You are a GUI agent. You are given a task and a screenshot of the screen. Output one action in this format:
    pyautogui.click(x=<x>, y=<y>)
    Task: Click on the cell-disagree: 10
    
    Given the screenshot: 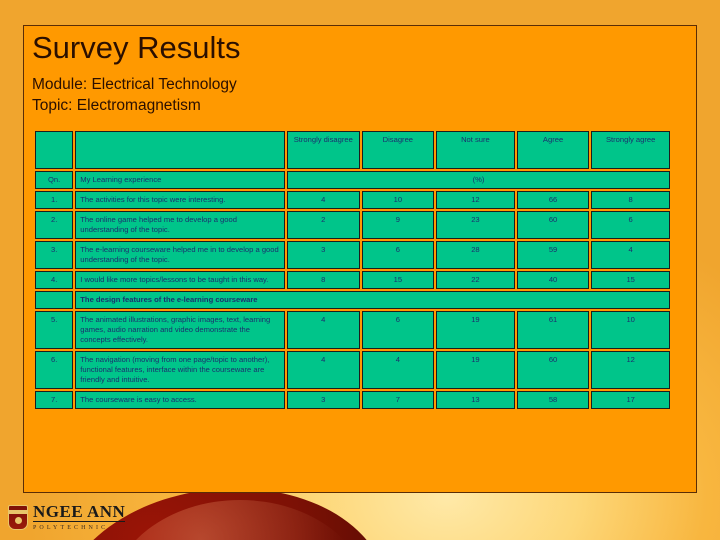 What is the action you would take?
    pyautogui.click(x=398, y=200)
    